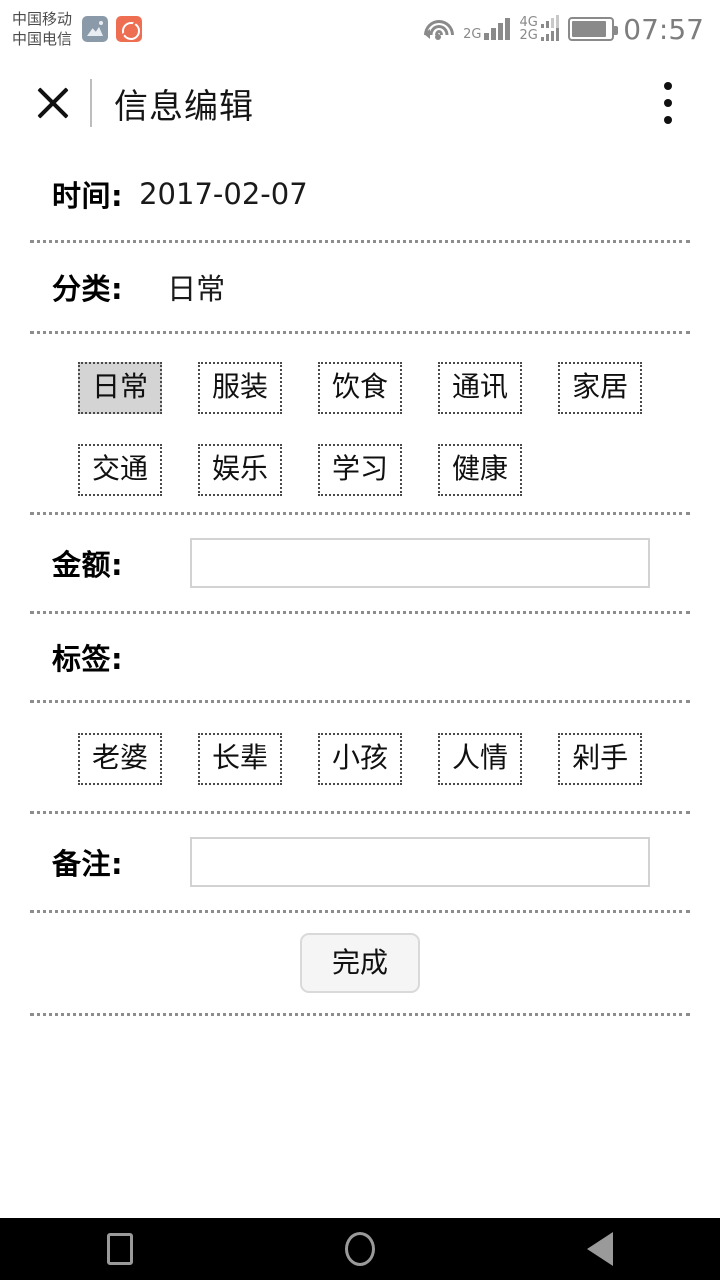 The image size is (720, 1280). Describe the element at coordinates (120, 1249) in the screenshot. I see `recents-icon` at that location.